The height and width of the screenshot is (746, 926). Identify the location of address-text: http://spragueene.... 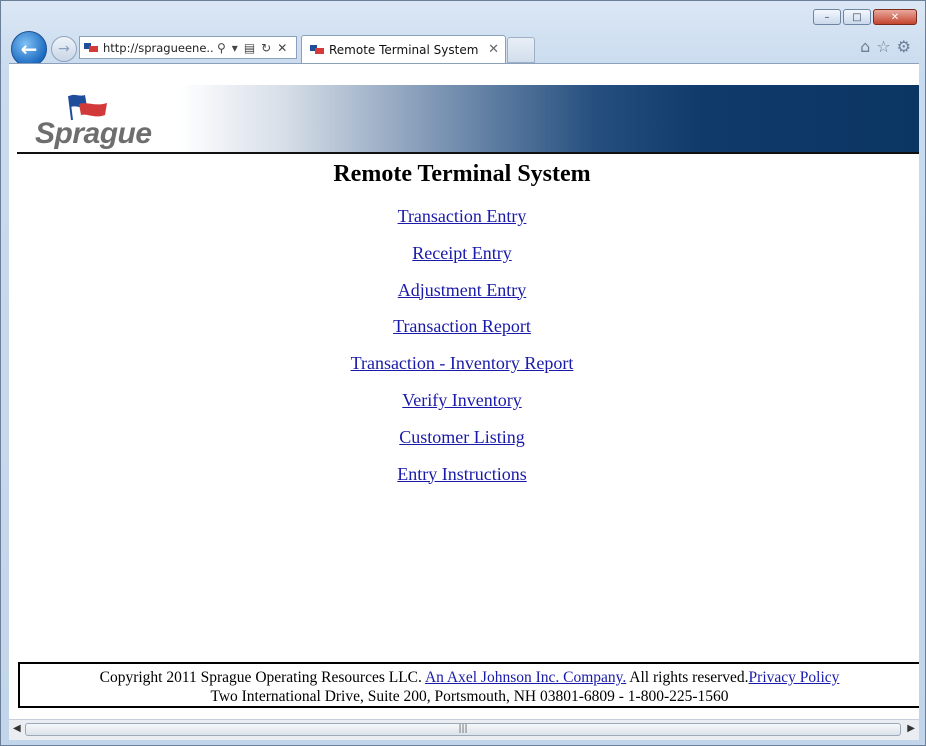
(158, 48).